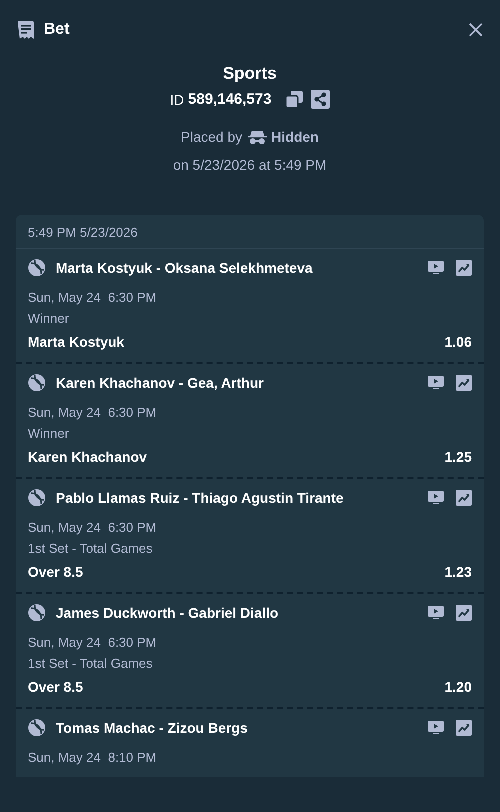 This screenshot has height=812, width=500. I want to click on placed-by-label: Placed by, so click(212, 137).